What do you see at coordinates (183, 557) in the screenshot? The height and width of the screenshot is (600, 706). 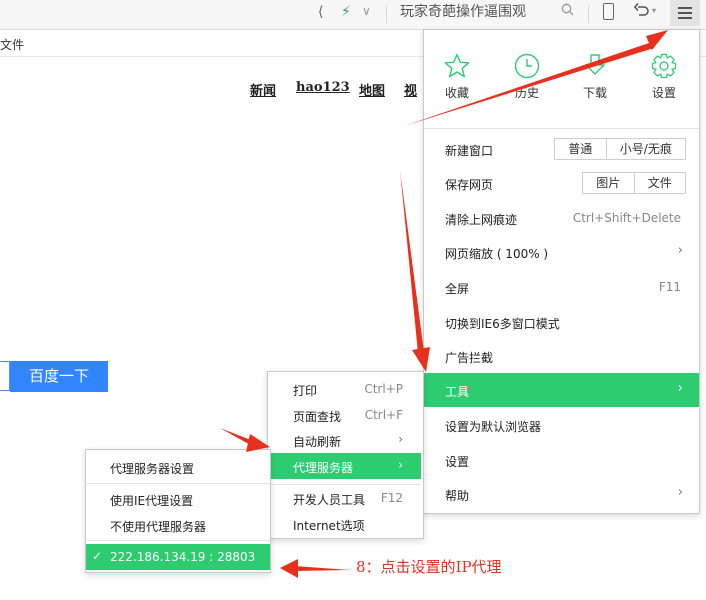 I see `menu-item-label: 222.186.134.19 : 28803` at bounding box center [183, 557].